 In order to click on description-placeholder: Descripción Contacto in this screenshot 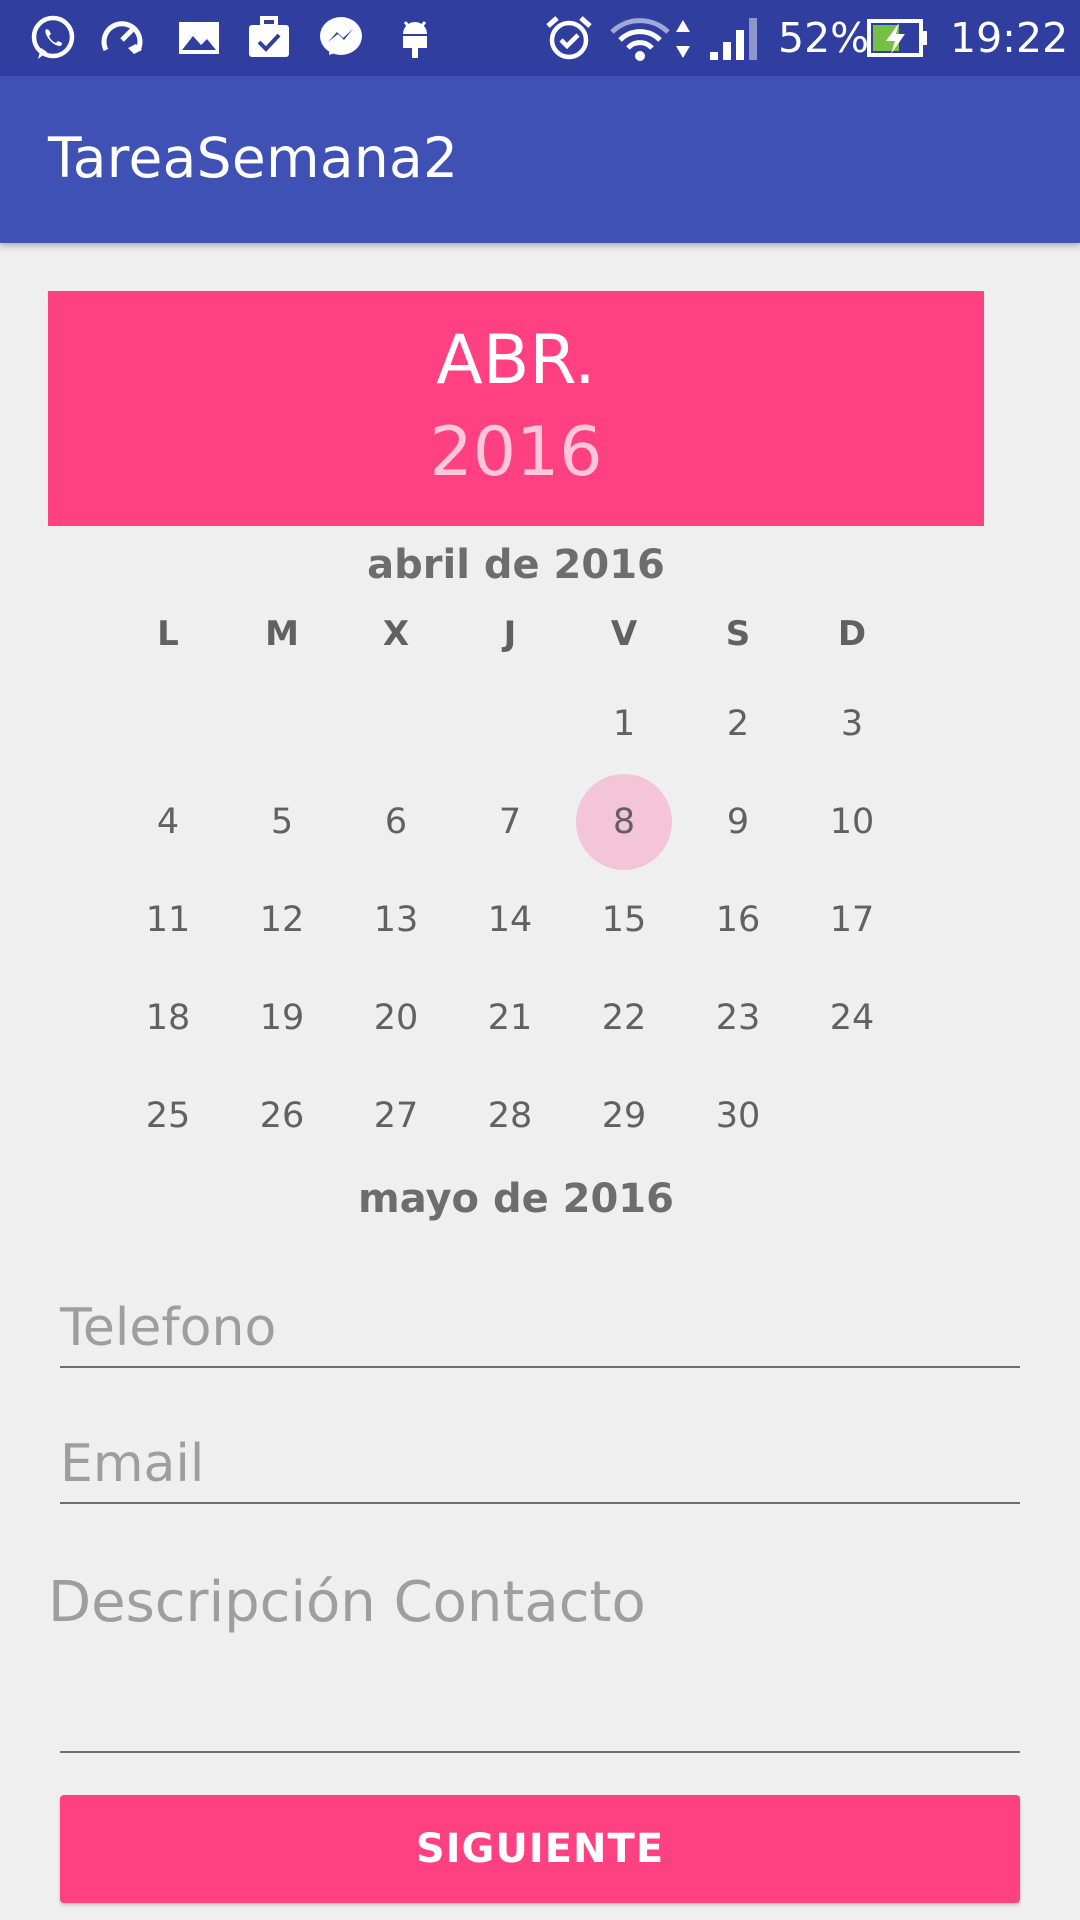, I will do `click(347, 1602)`.